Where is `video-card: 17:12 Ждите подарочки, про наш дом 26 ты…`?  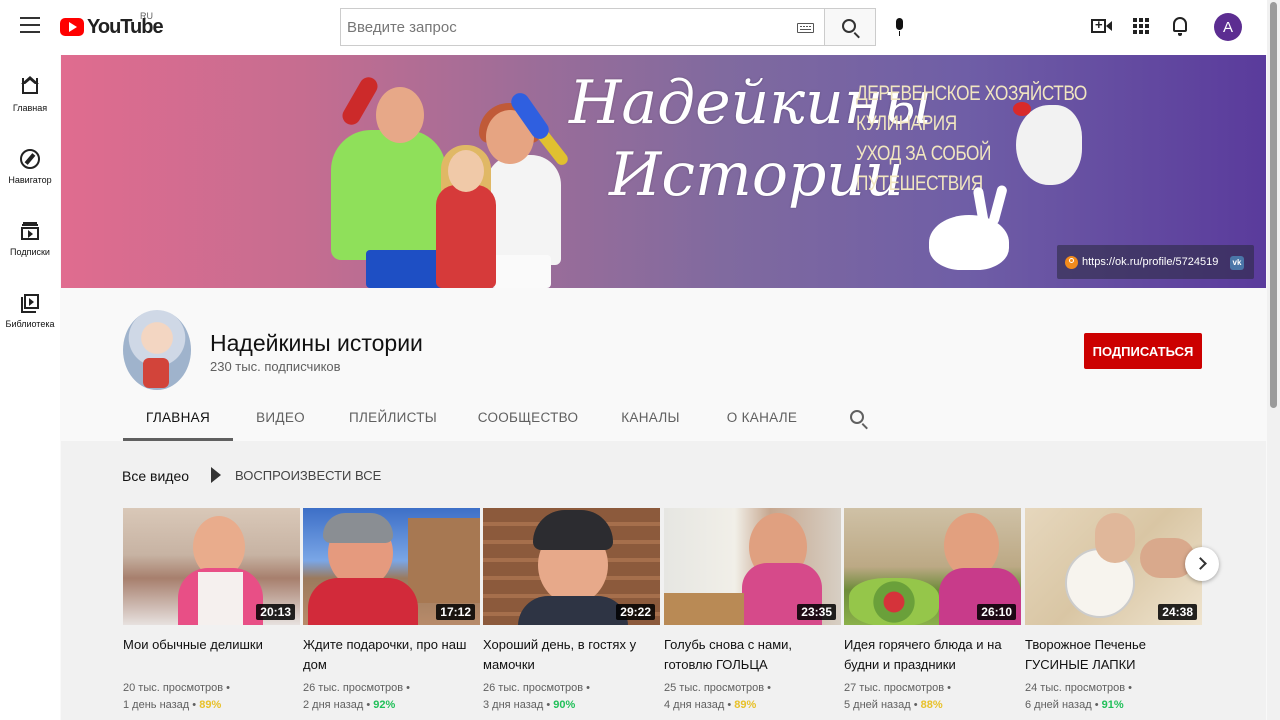
video-card: 17:12 Ждите подарочки, про наш дом 26 ты… is located at coordinates (391, 611).